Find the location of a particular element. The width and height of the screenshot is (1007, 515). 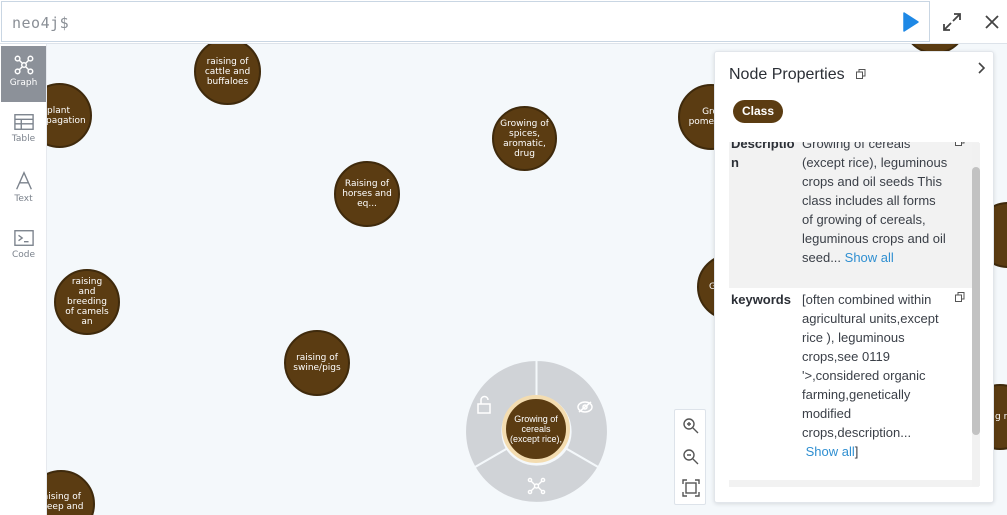

graph-node: raising of sheep and is located at coordinates (71, 492).